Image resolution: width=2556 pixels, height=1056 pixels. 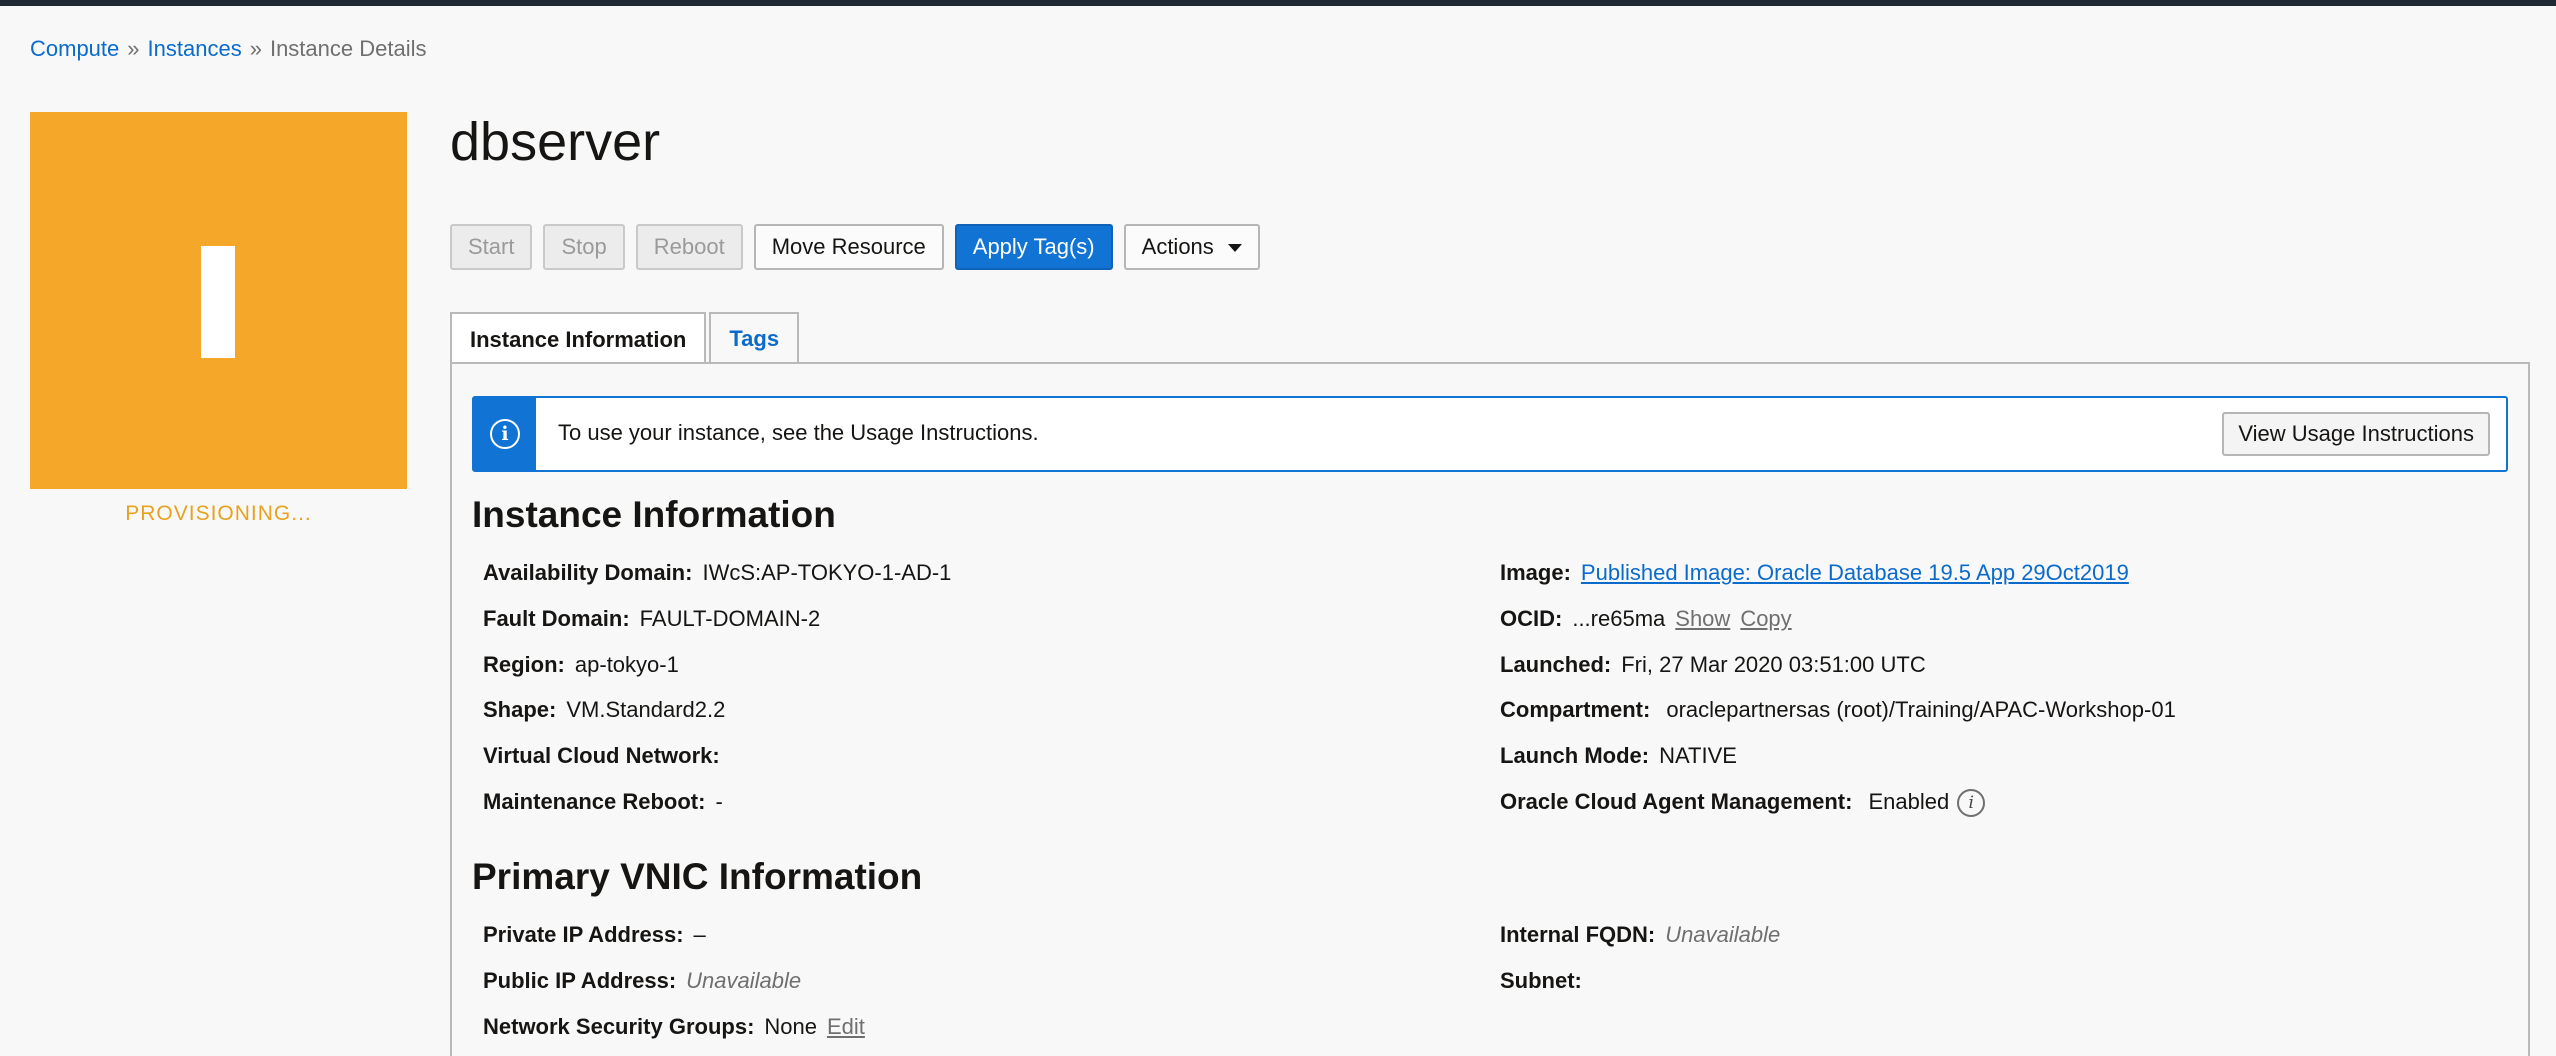 What do you see at coordinates (524, 664) in the screenshot?
I see `field-label: Region:` at bounding box center [524, 664].